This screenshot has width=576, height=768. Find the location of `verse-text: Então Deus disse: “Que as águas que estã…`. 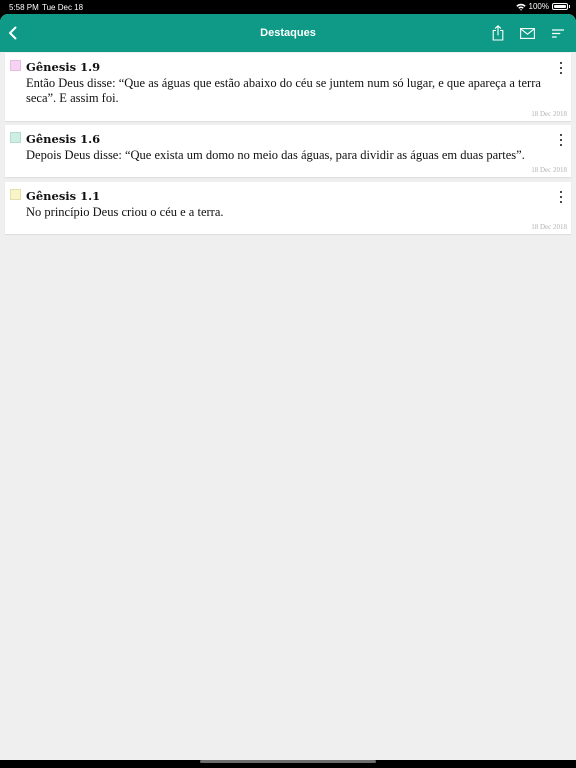

verse-text: Então Deus disse: “Que as águas que estã… is located at coordinates (283, 90).